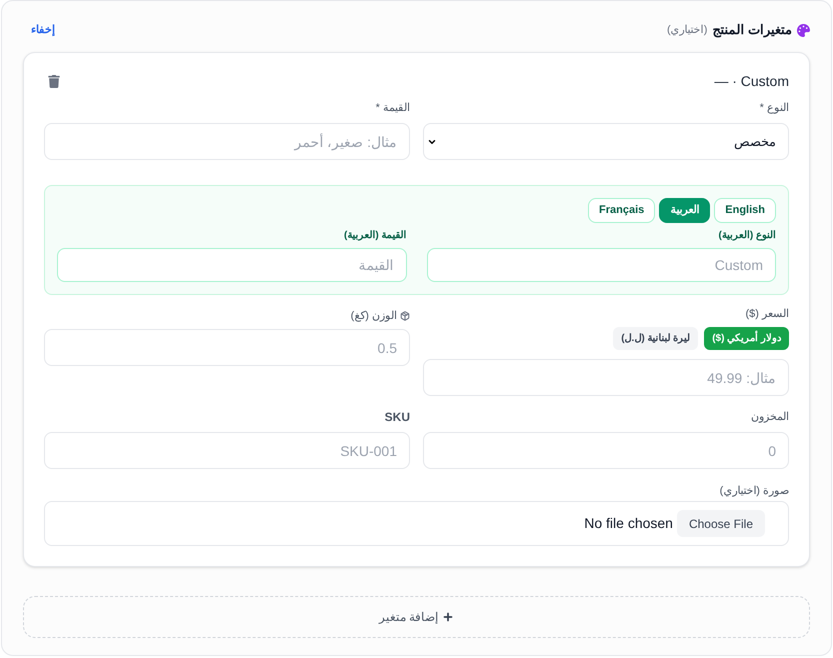 This screenshot has width=833, height=658. I want to click on type-select: مخصص, so click(606, 141).